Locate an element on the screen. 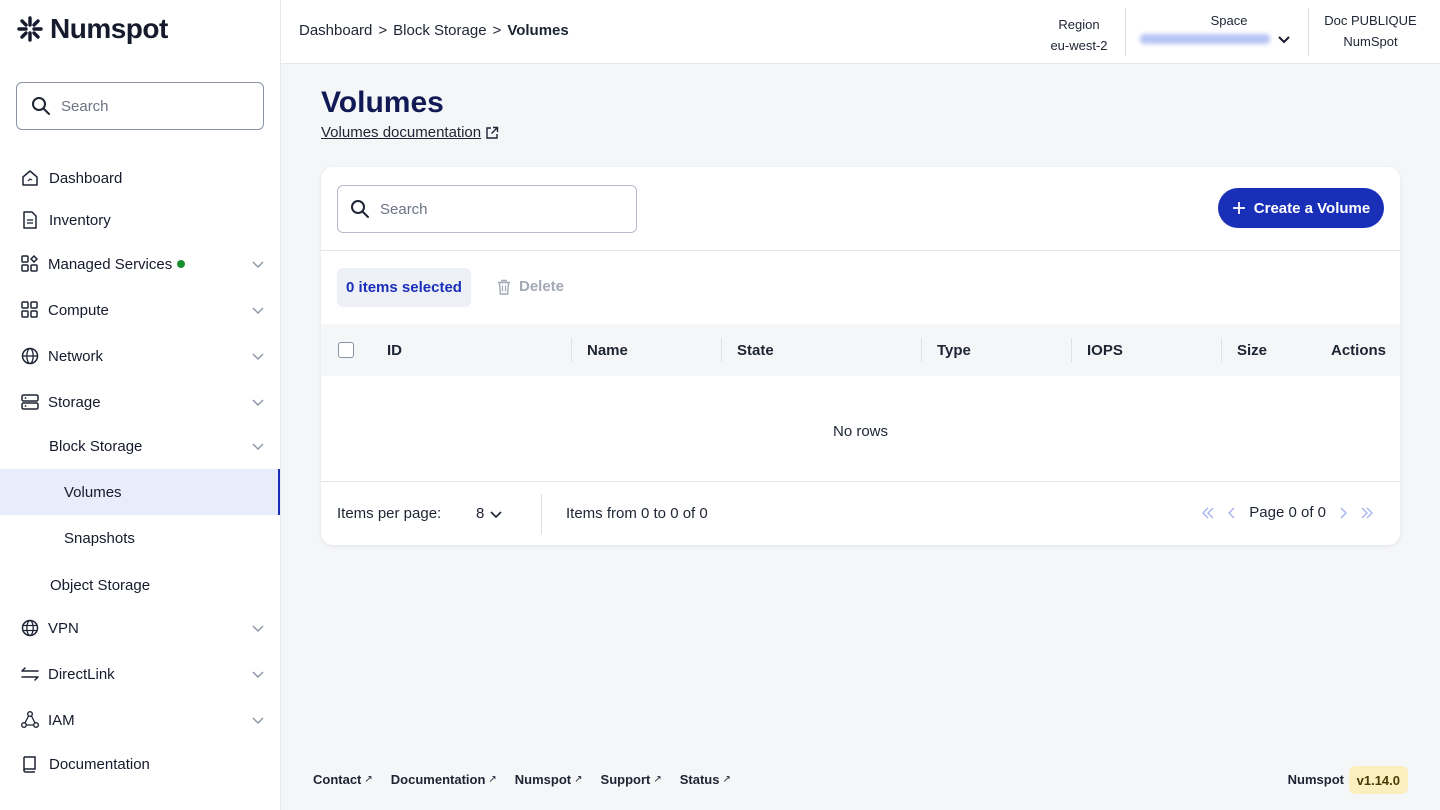  pager: Page 0 of 0 is located at coordinates (1287, 512).